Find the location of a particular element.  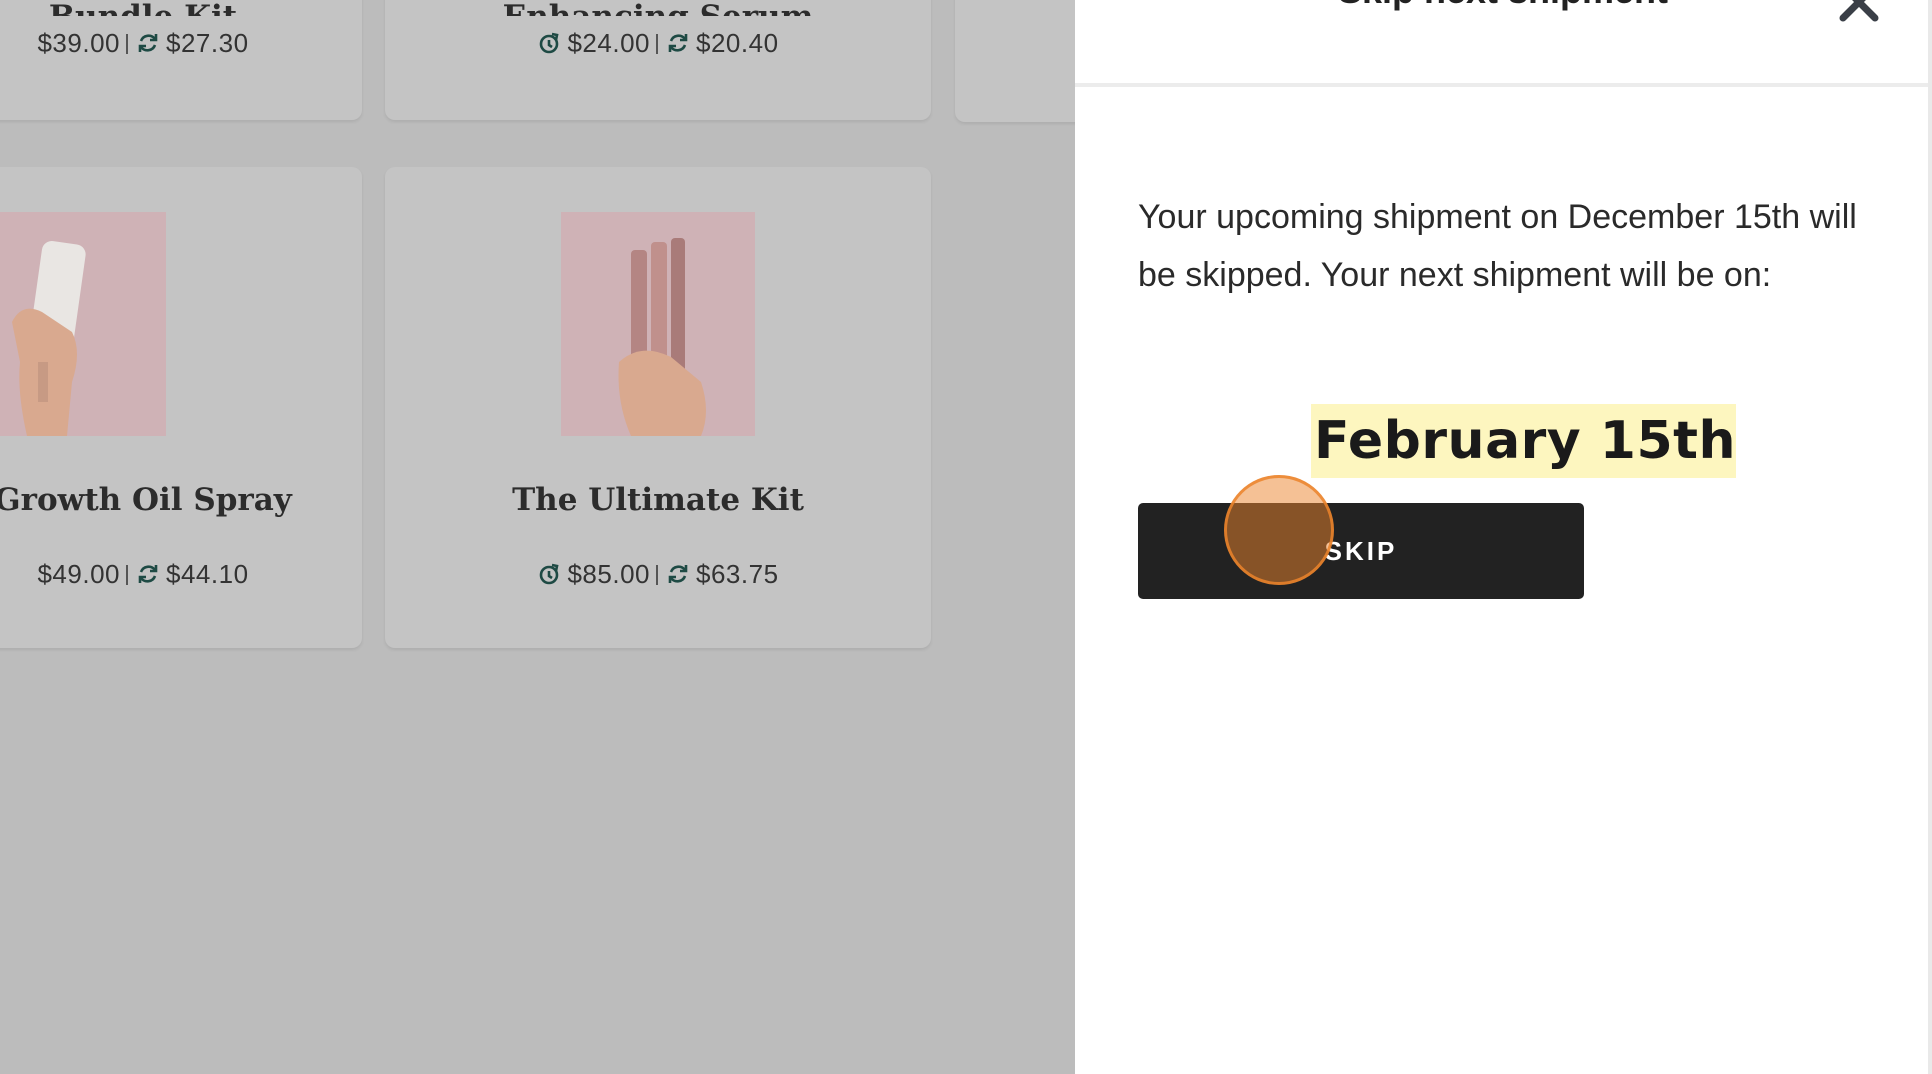

drawer-title: Skip next shipment is located at coordinates (1503, 6).